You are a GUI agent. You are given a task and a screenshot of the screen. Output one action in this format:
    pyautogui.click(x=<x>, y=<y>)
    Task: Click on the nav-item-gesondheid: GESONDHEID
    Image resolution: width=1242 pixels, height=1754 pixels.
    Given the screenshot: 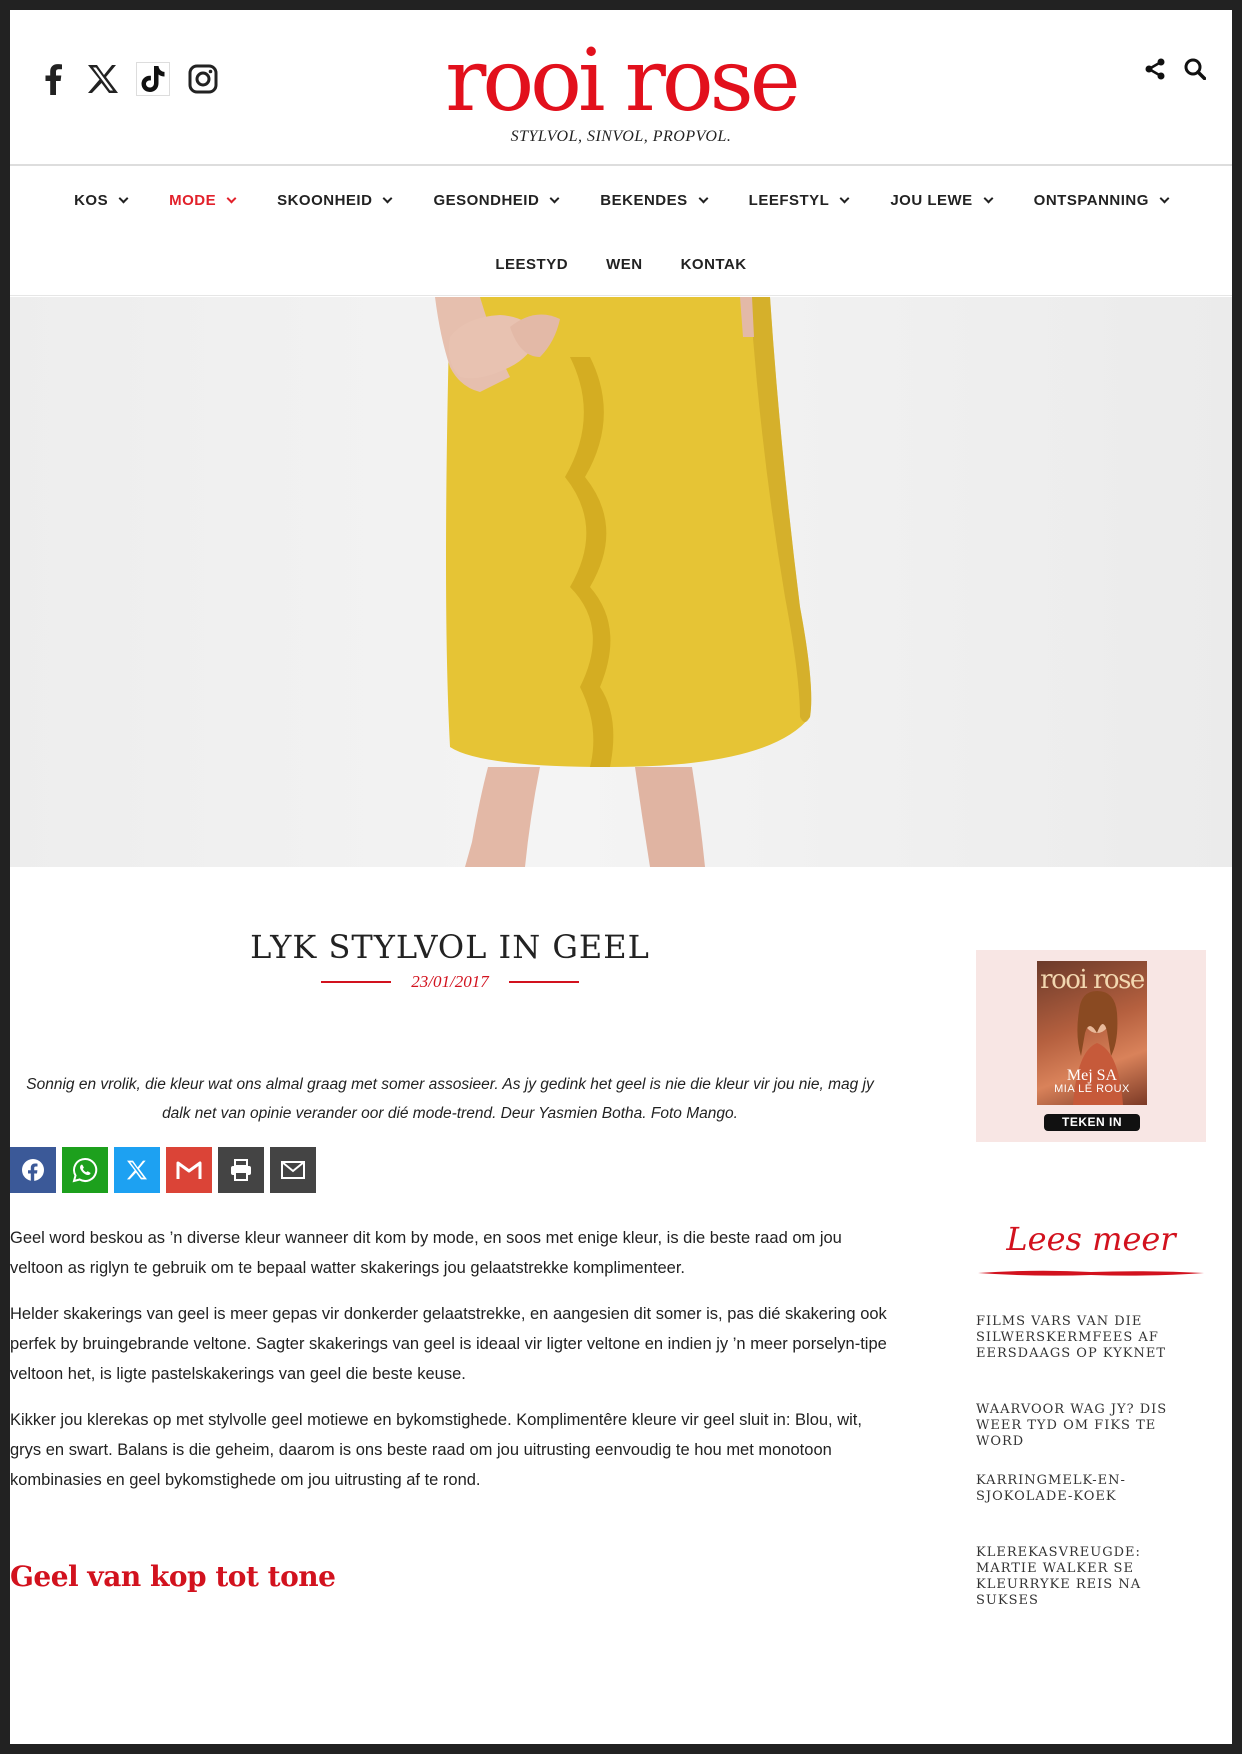 What is the action you would take?
    pyautogui.click(x=496, y=200)
    